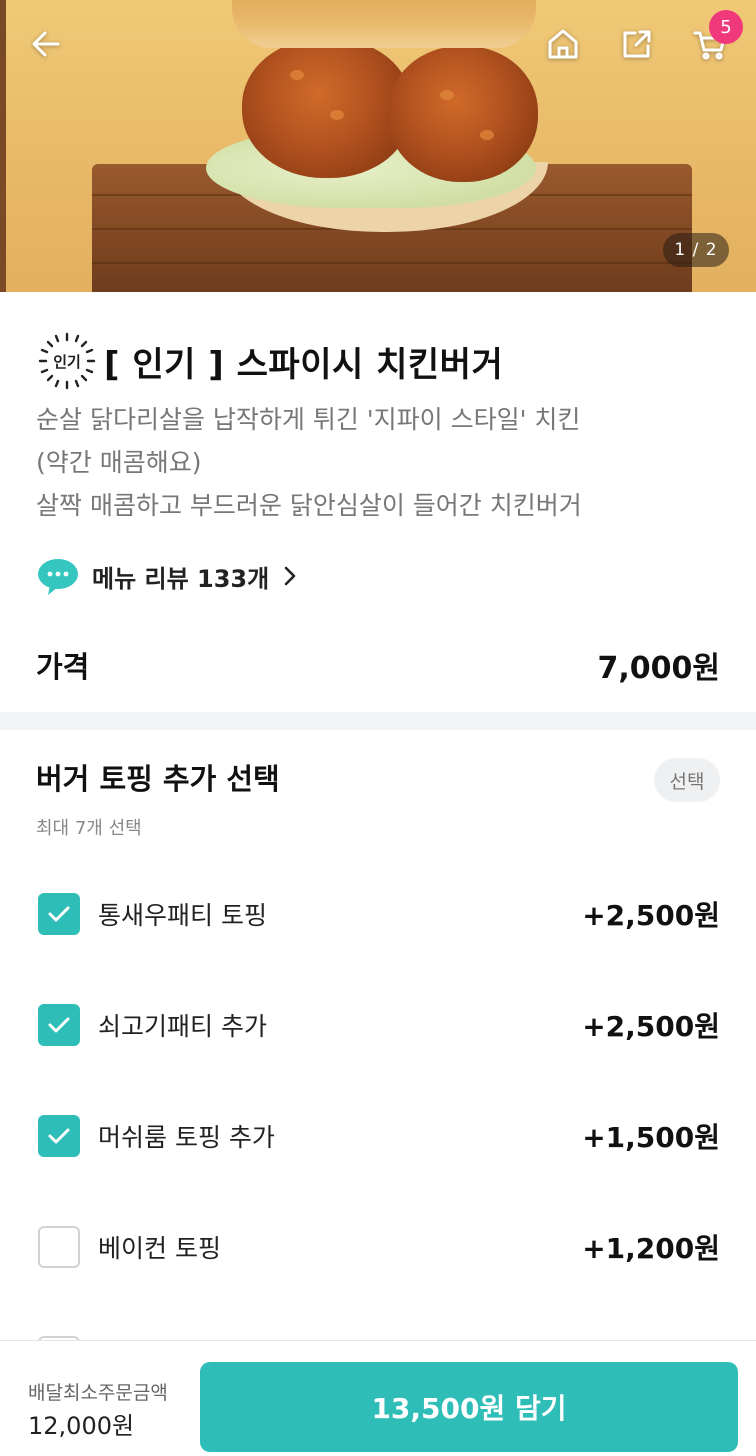 This screenshot has width=756, height=1456. What do you see at coordinates (309, 505) in the screenshot?
I see `description-line: 살짝 매콤하고 부드러운 닭안심살이 들어간 치킨버거` at bounding box center [309, 505].